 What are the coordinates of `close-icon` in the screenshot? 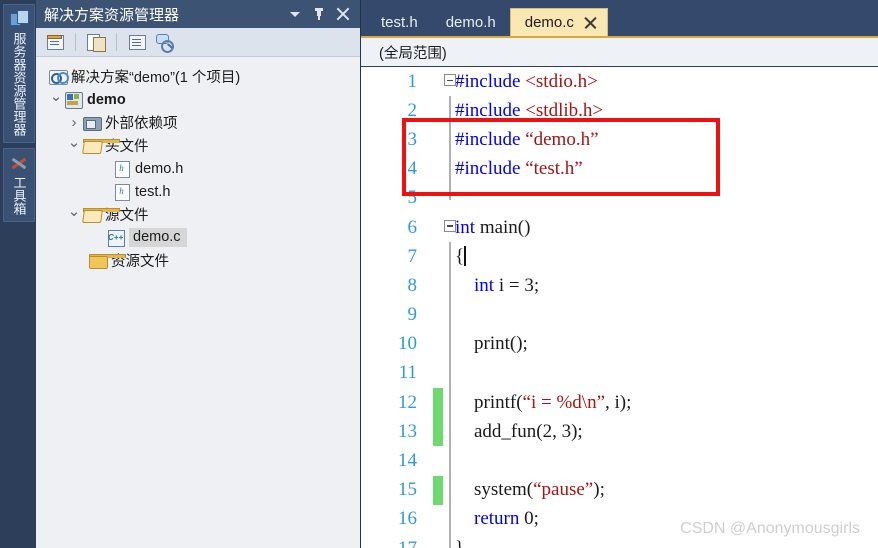 It's located at (343, 14).